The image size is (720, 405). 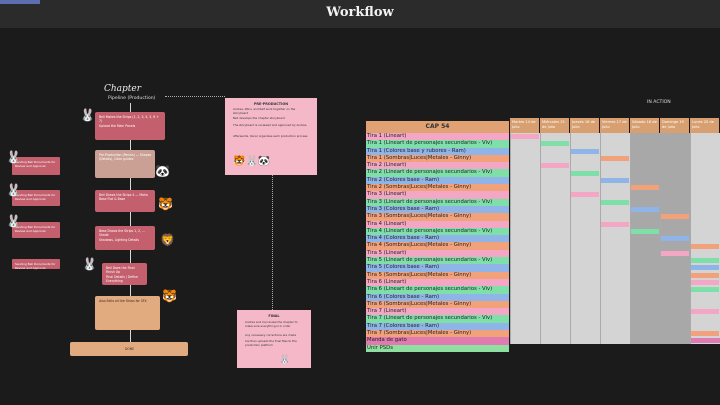 What do you see at coordinates (195, 96) in the screenshot?
I see `connector` at bounding box center [195, 96].